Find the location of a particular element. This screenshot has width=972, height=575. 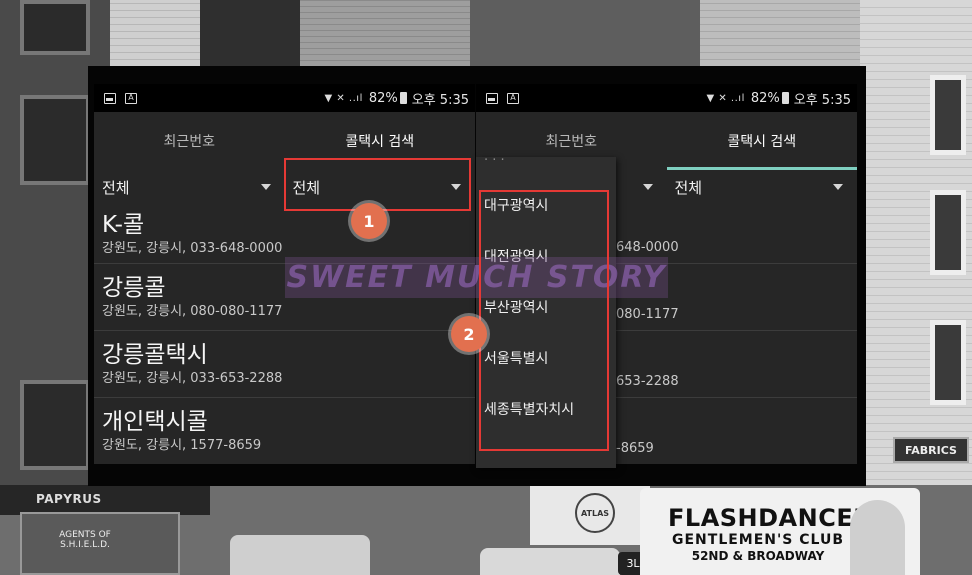

billboard-face is located at coordinates (877, 537).